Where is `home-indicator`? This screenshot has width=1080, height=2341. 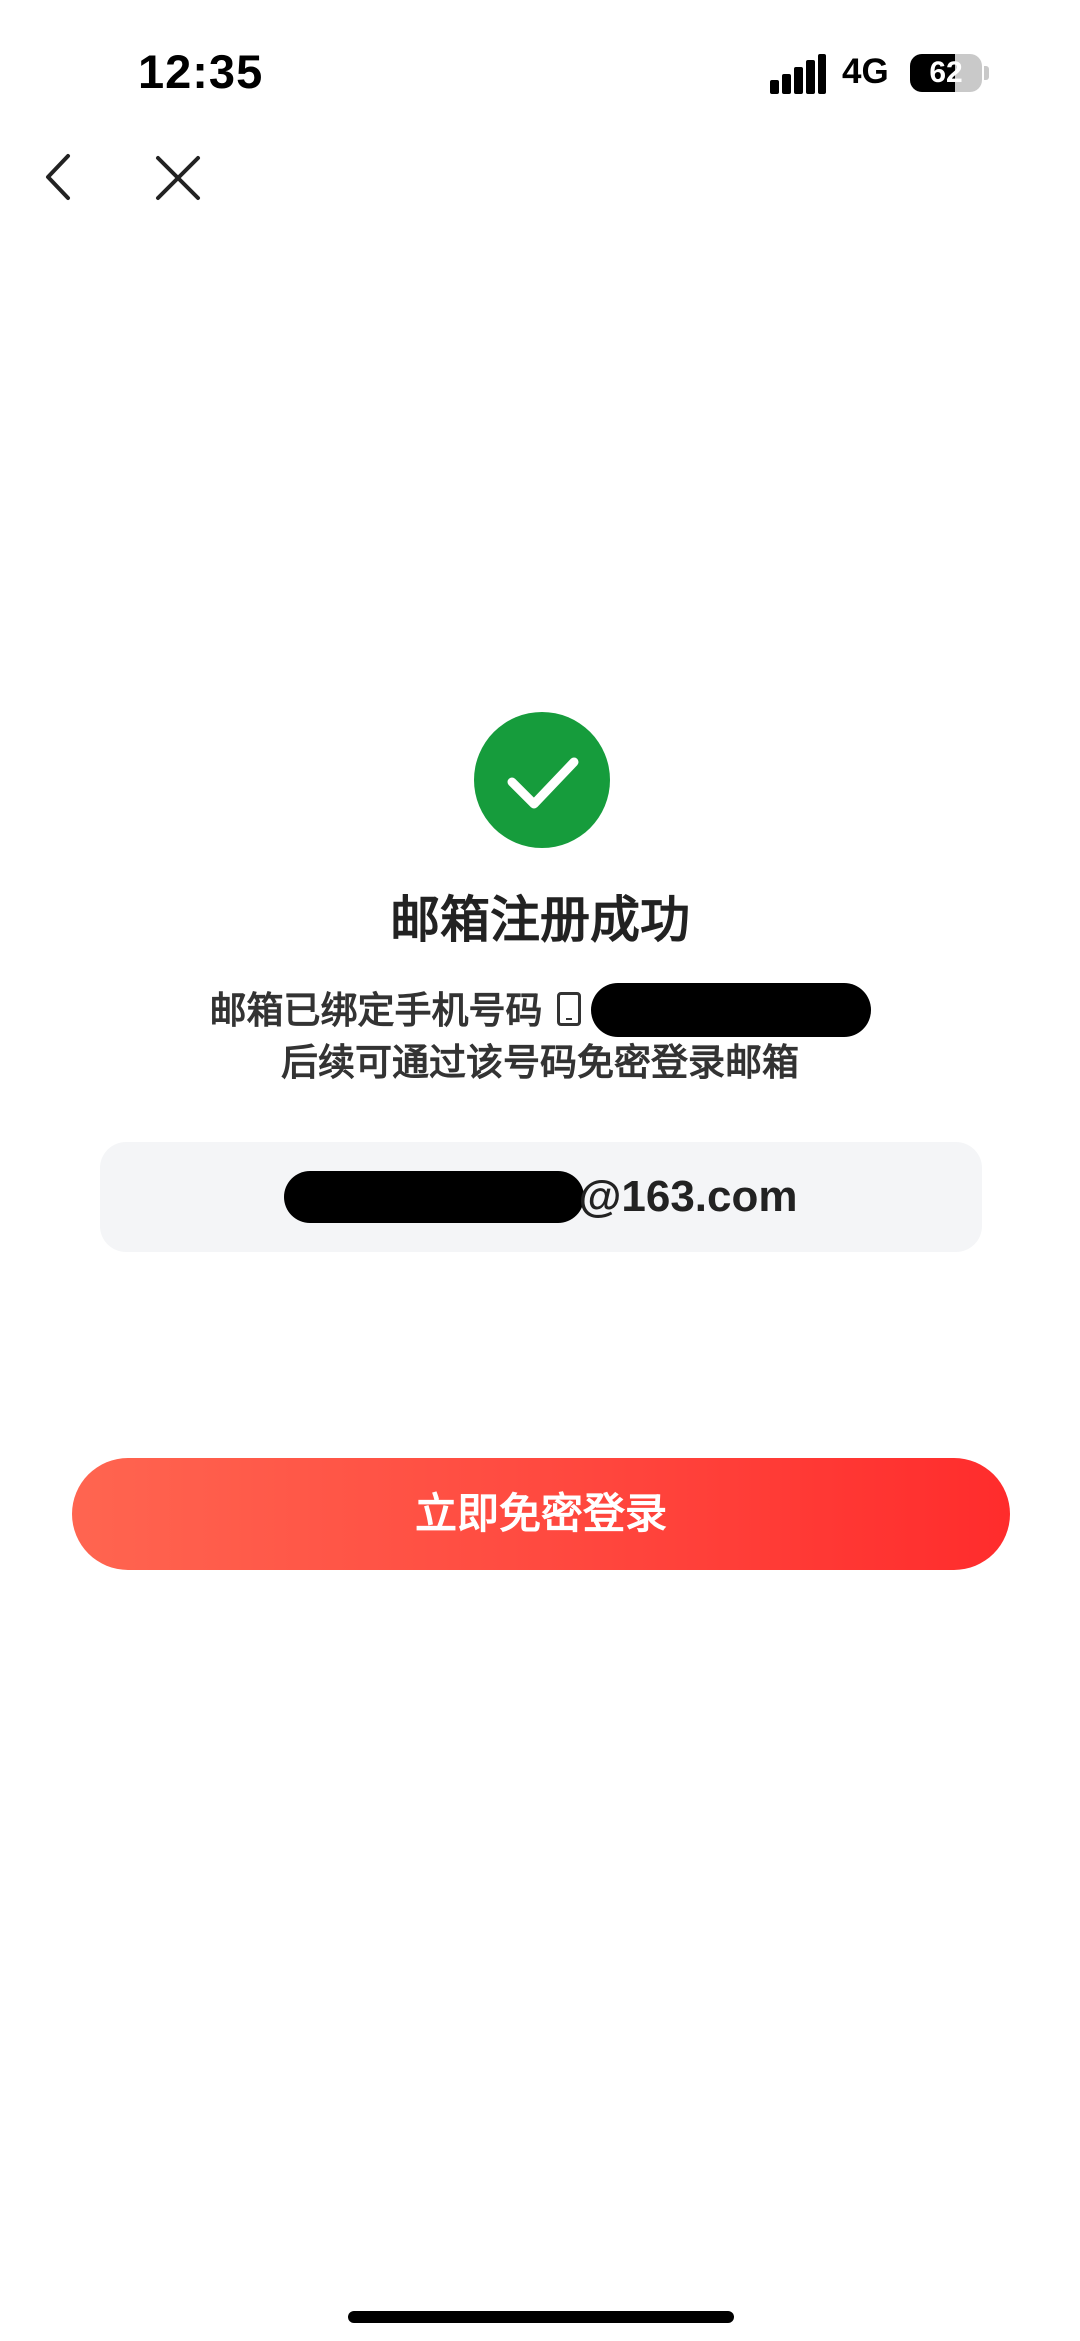
home-indicator is located at coordinates (541, 2317).